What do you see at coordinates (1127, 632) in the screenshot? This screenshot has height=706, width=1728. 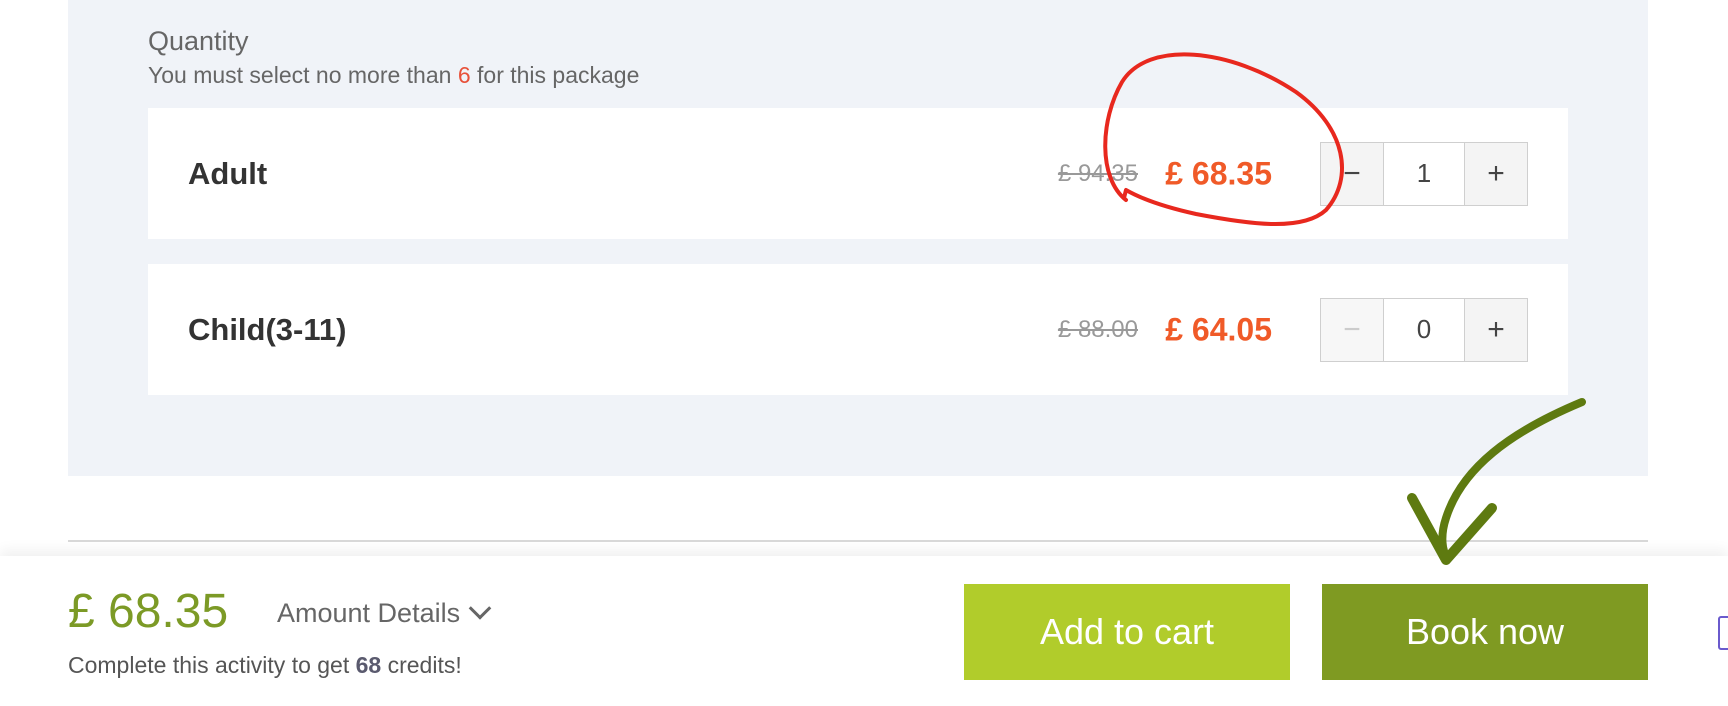 I see `add-to-cart-button: Add to cart` at bounding box center [1127, 632].